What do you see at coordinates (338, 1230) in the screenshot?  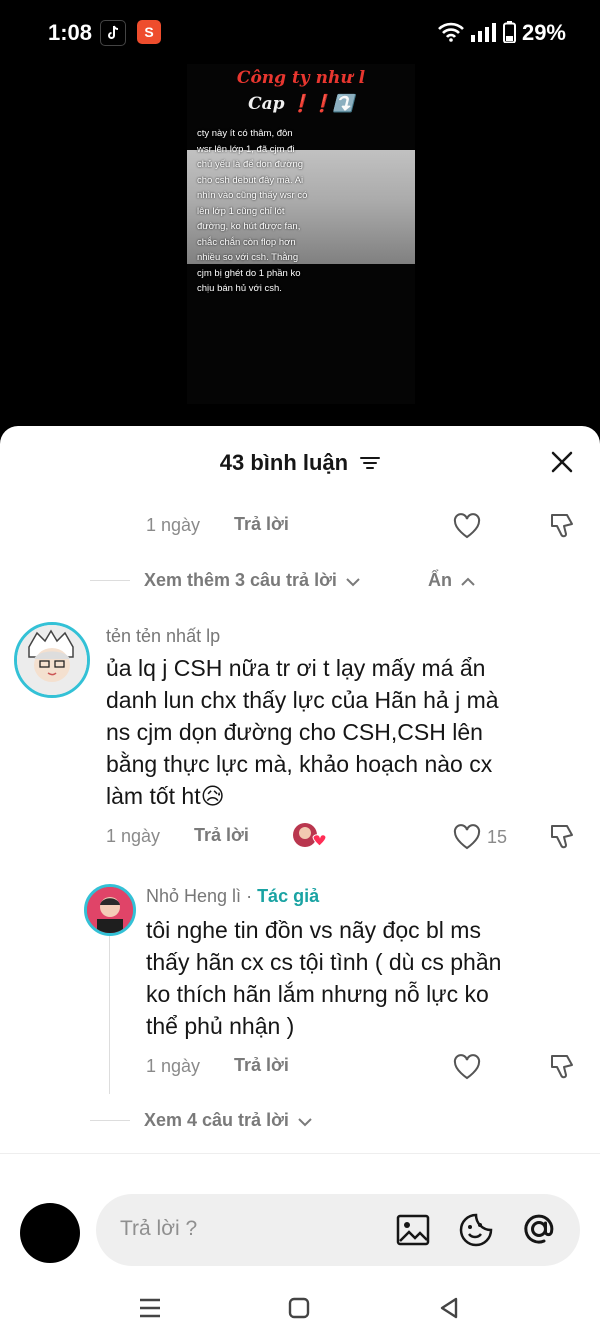 I see `reply-input: Trả lời ?` at bounding box center [338, 1230].